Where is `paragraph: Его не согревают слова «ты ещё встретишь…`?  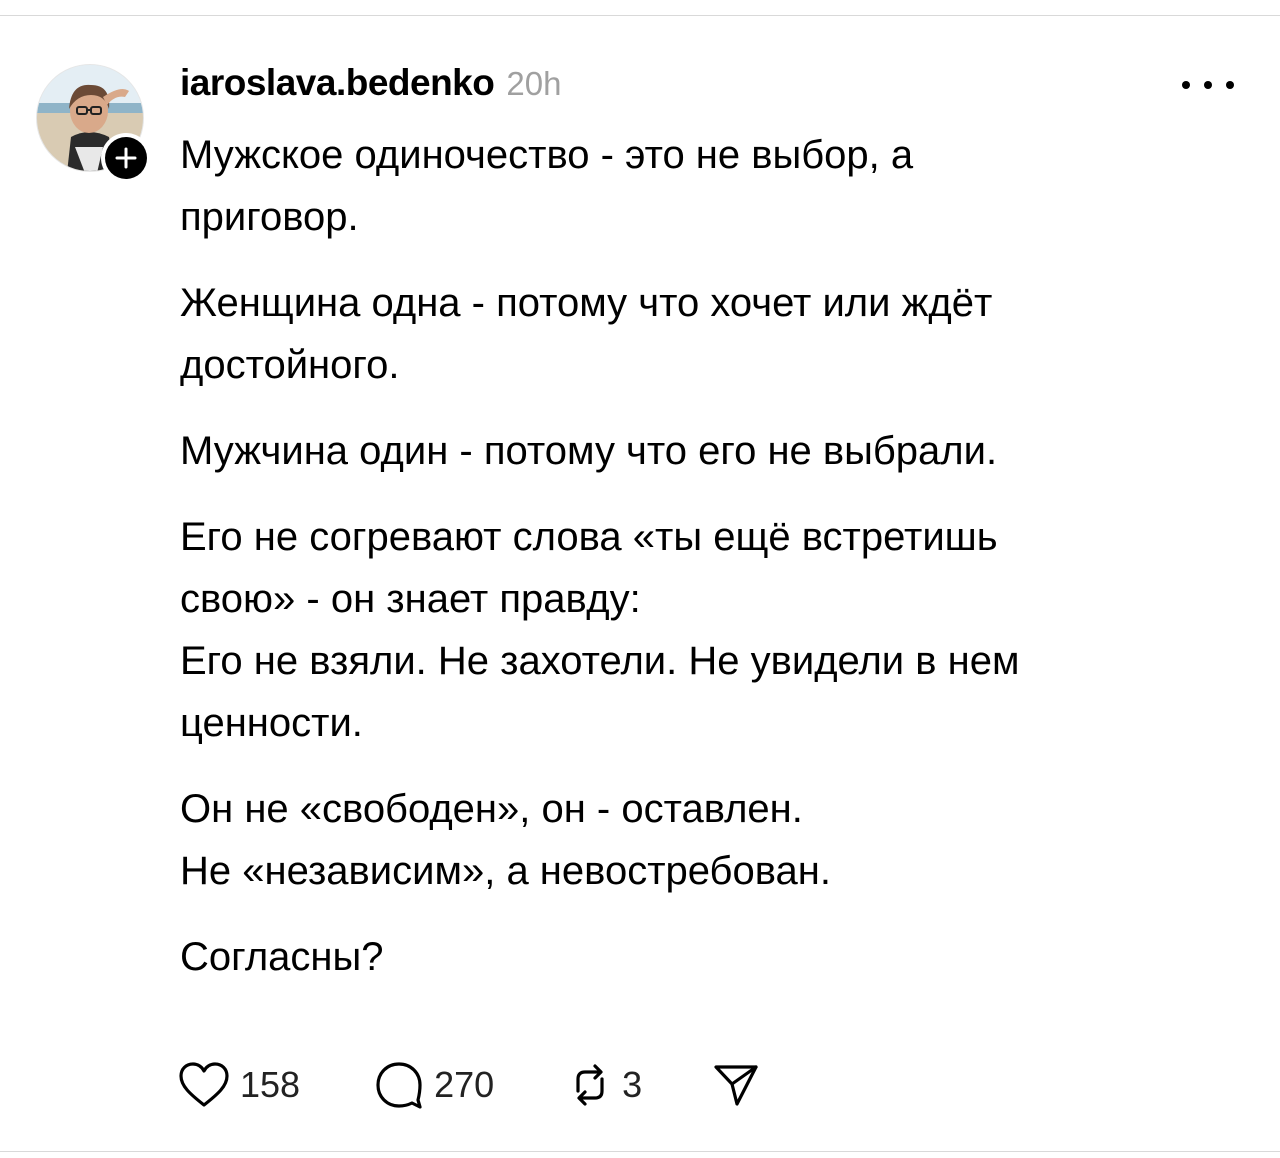 paragraph: Его не согревают слова «ты ещё встретишь… is located at coordinates (600, 630).